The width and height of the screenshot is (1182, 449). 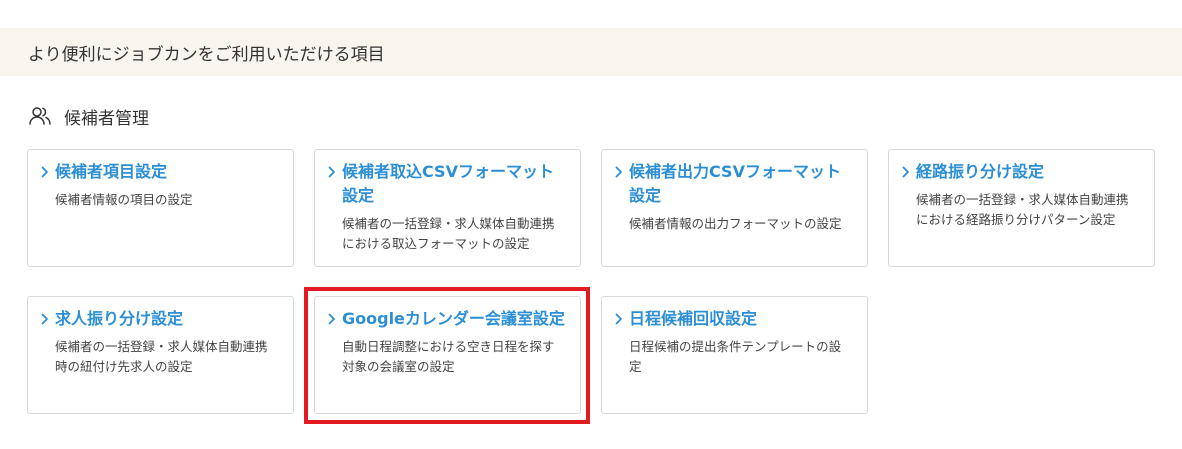 I want to click on useful-items-banner: より便利にジョブカンをご利用いただける項目, so click(x=591, y=52).